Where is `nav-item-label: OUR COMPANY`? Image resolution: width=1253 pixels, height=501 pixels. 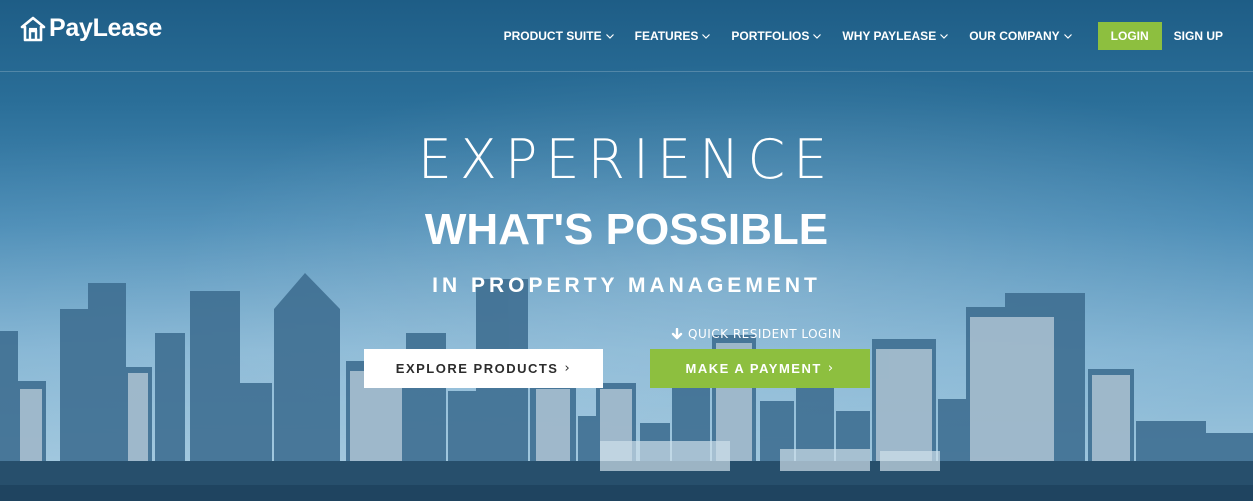
nav-item-label: OUR COMPANY is located at coordinates (1014, 36).